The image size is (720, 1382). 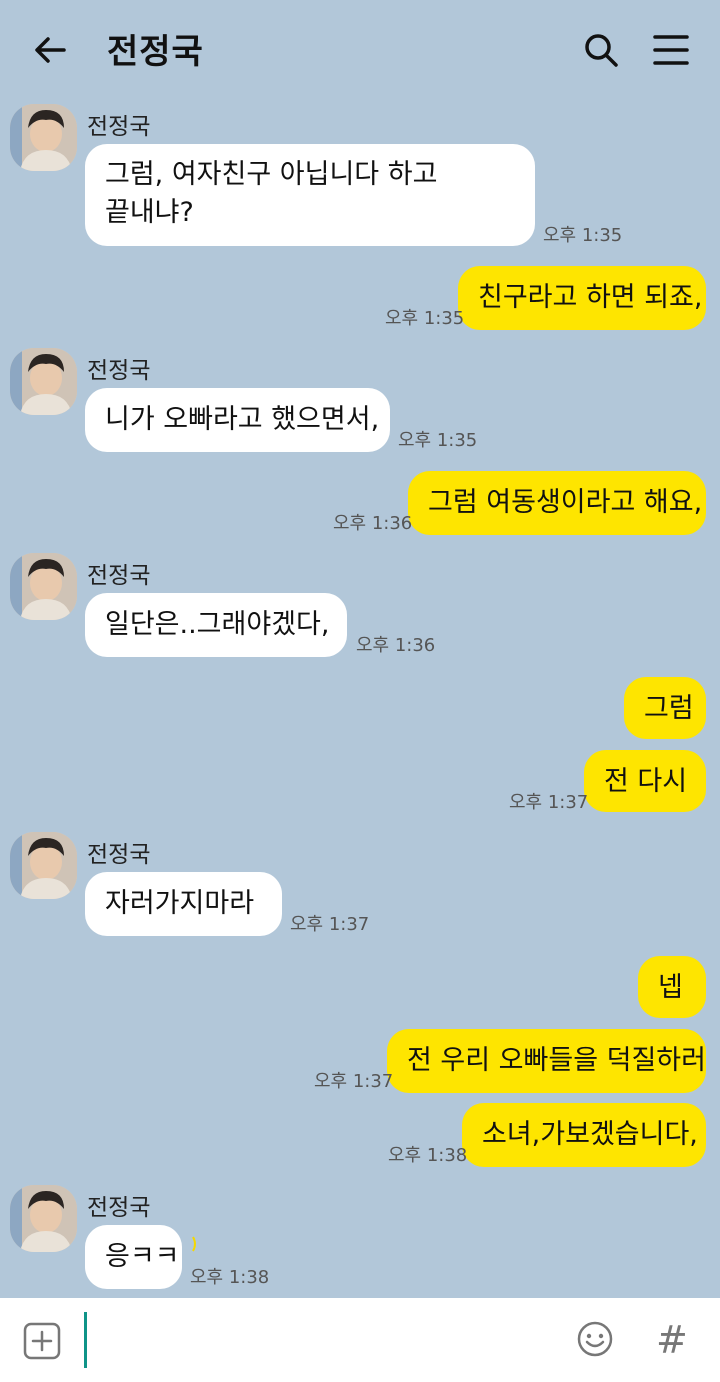 What do you see at coordinates (142, 1256) in the screenshot?
I see `message-text: 응ㅋㅋ` at bounding box center [142, 1256].